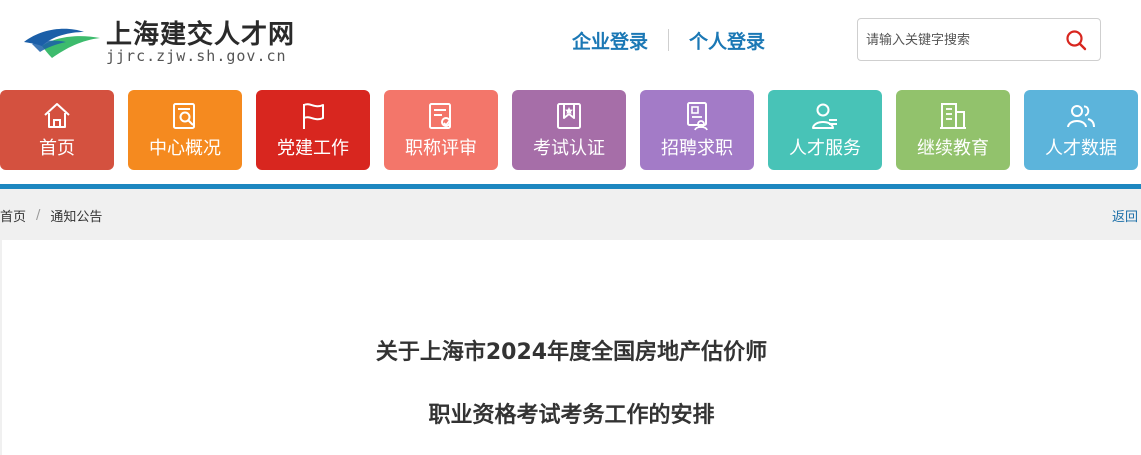 Image resolution: width=1141 pixels, height=455 pixels. I want to click on login-divider, so click(669, 40).